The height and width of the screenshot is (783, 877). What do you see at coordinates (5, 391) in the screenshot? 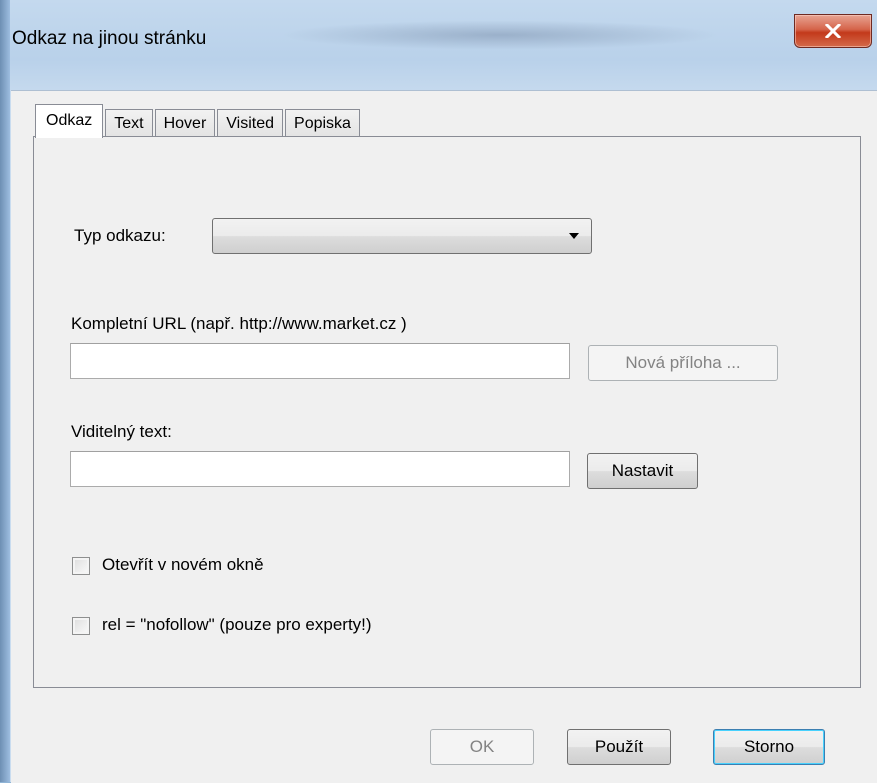
I see `window-left-edge` at bounding box center [5, 391].